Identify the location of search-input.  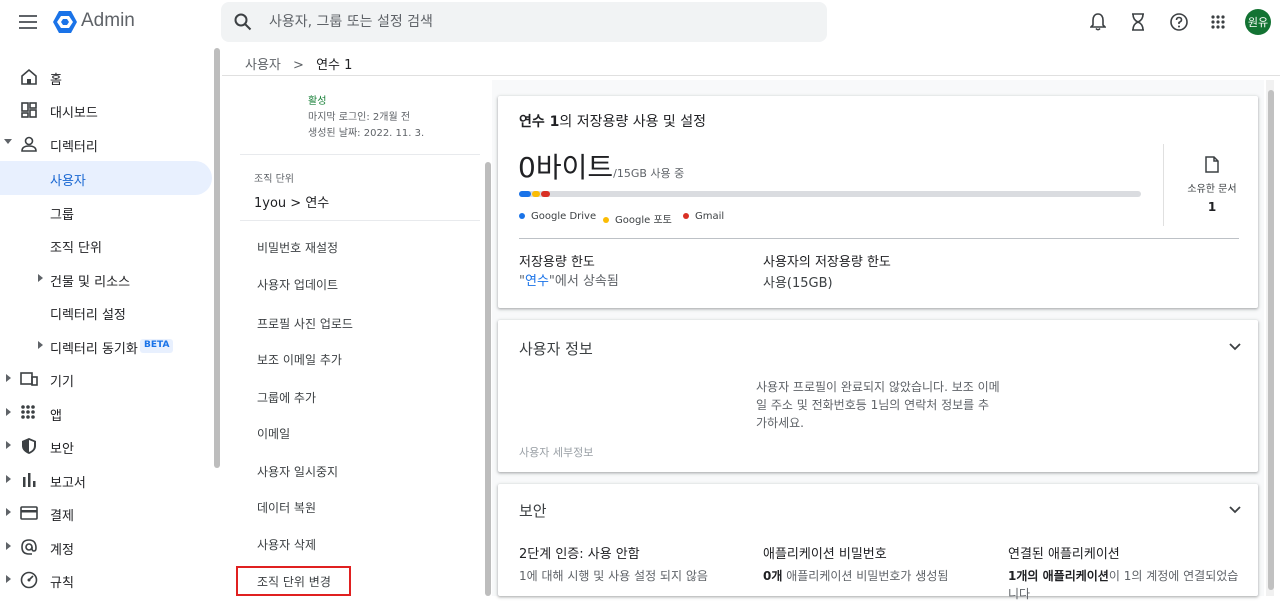
(539, 22).